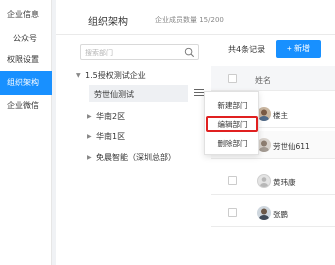  What do you see at coordinates (133, 52) in the screenshot?
I see `department-search-input` at bounding box center [133, 52].